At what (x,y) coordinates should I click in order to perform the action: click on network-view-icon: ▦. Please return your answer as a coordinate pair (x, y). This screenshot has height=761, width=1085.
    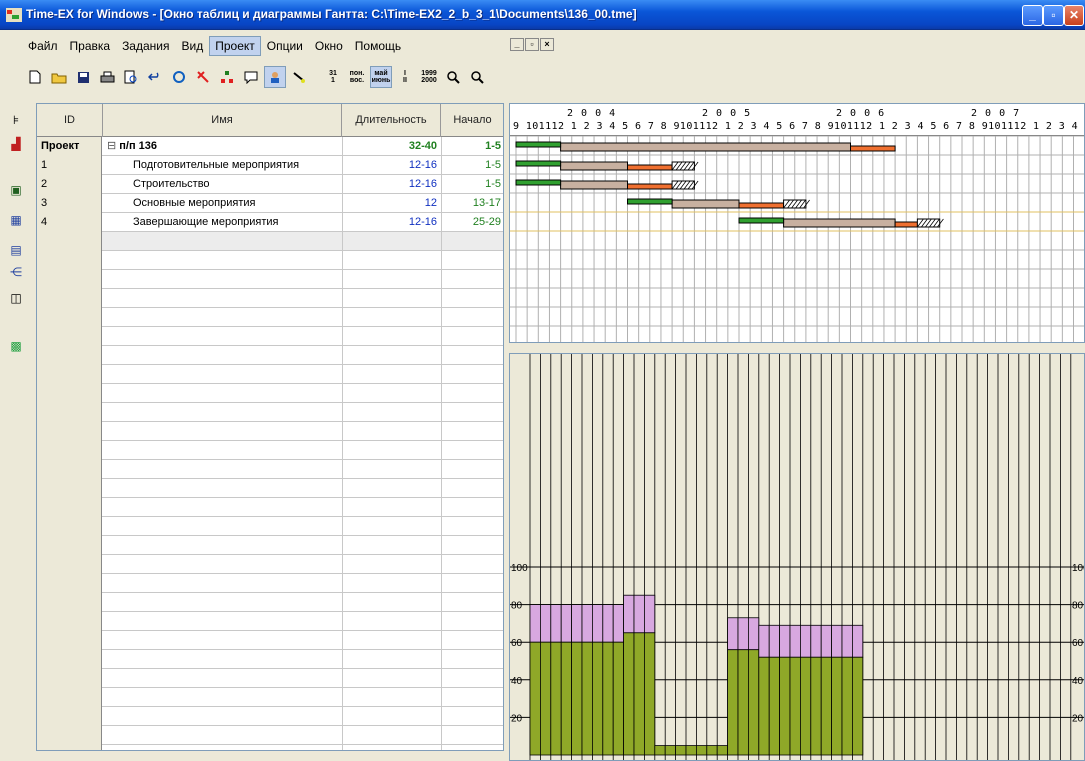
    Looking at the image, I should click on (16, 220).